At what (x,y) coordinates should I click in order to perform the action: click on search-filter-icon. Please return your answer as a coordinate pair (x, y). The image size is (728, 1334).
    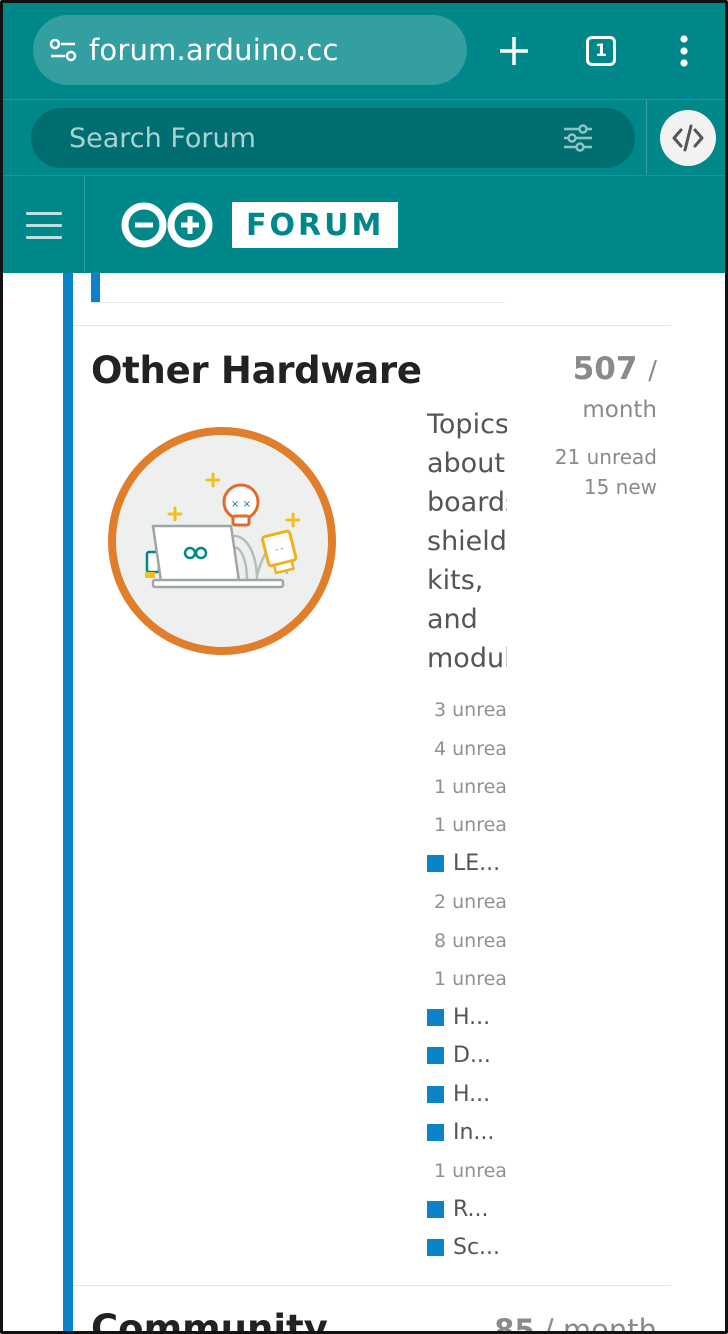
    Looking at the image, I should click on (578, 138).